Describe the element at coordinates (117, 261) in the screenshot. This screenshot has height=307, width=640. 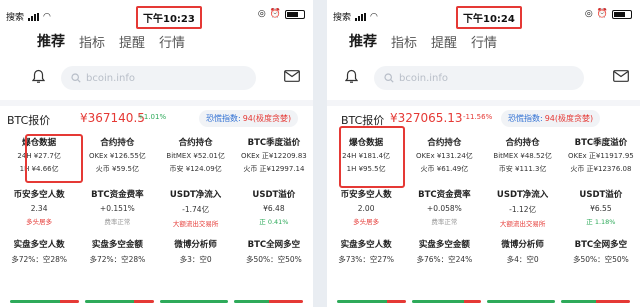
I see `trader-amount-card: 实盘多空金额 多72%：空28%` at that location.